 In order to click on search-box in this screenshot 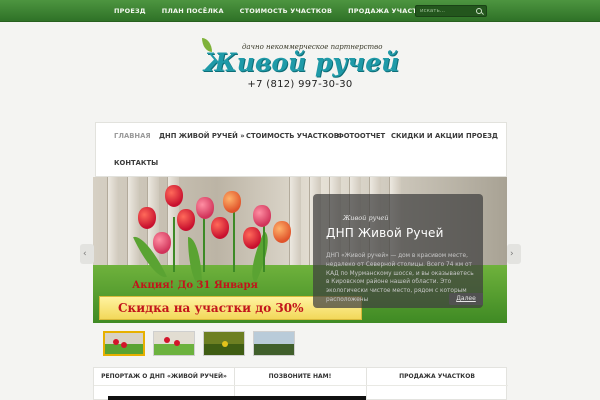, I will do `click(451, 11)`.